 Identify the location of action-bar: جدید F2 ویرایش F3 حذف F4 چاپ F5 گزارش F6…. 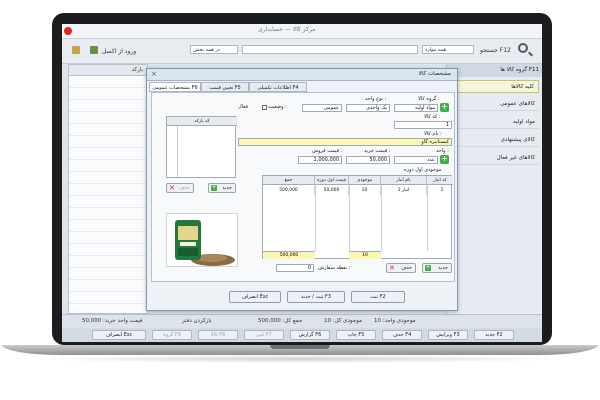
(302, 335).